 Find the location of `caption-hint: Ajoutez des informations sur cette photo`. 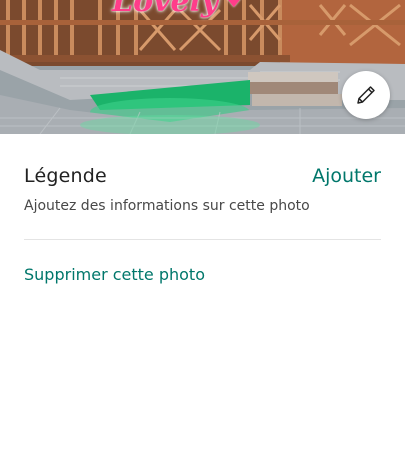

caption-hint: Ajoutez des informations sur cette photo is located at coordinates (167, 206).